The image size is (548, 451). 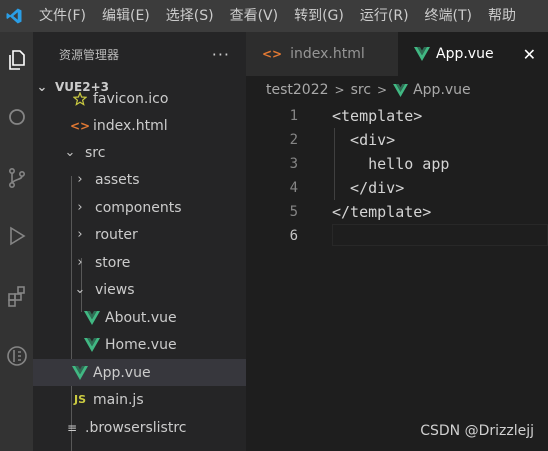 What do you see at coordinates (126, 16) in the screenshot?
I see `menu-edit: 编辑(E)` at bounding box center [126, 16].